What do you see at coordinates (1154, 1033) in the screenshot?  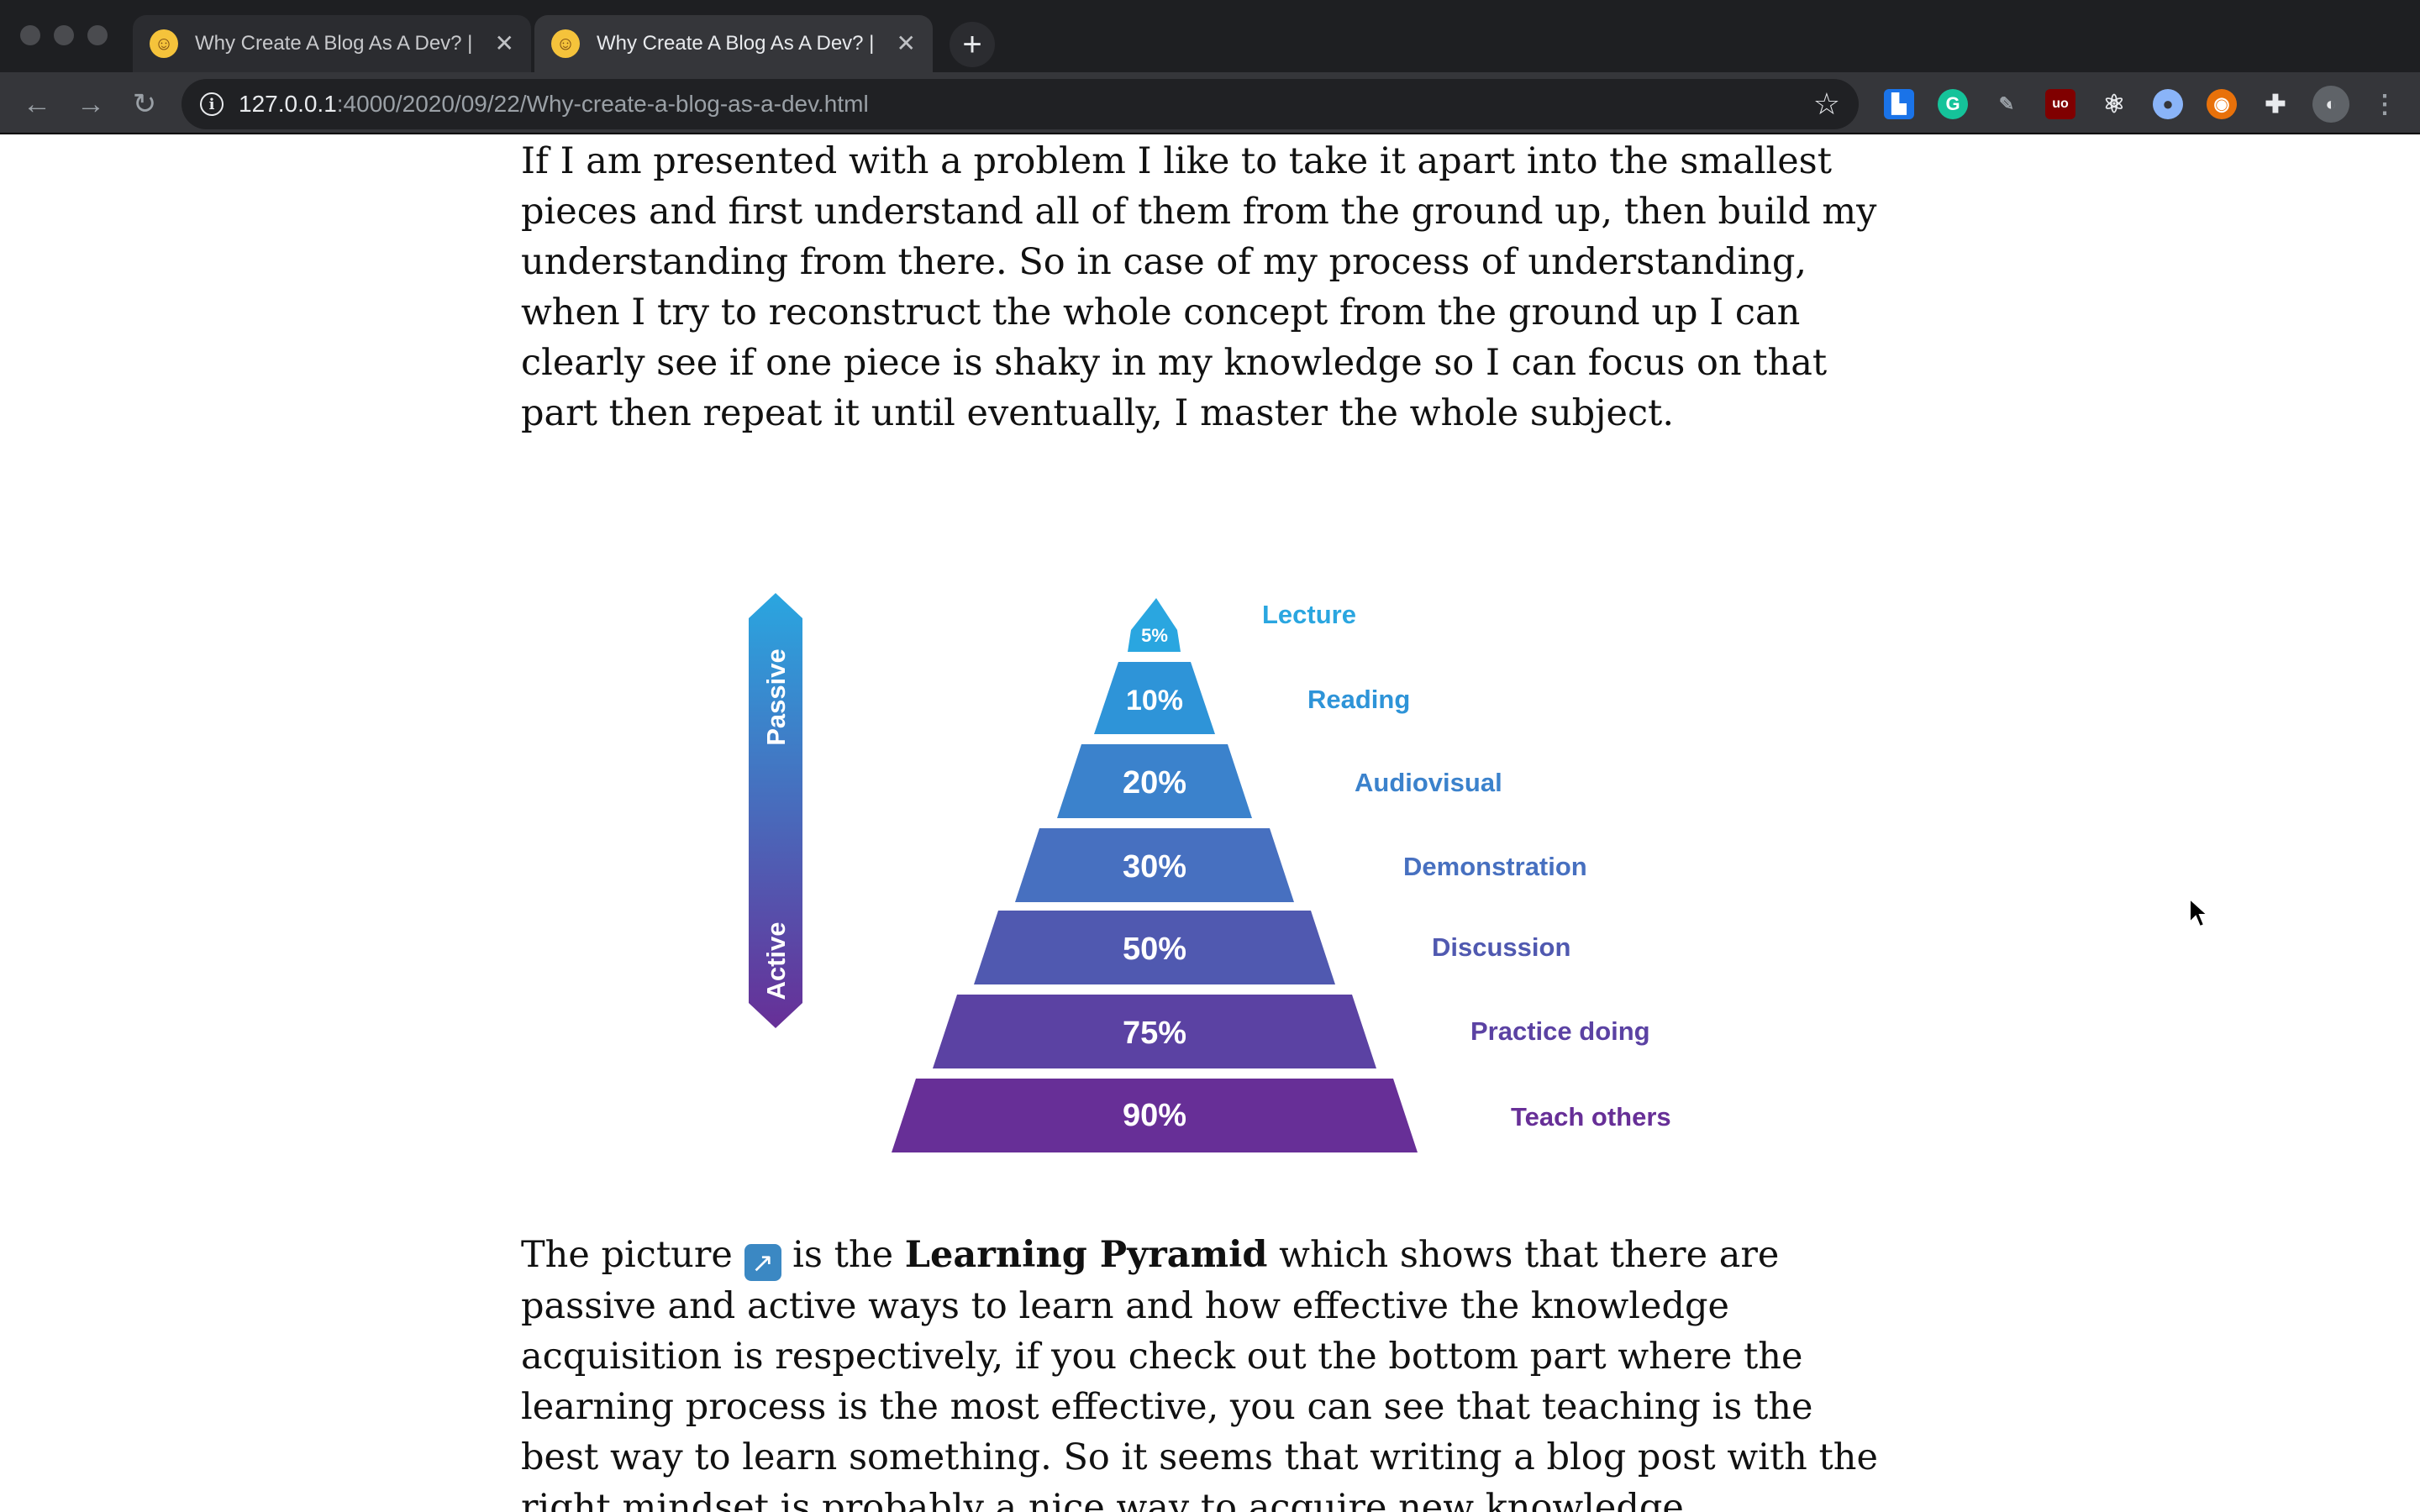 I see `pyramid-percent-practice-doing: 75%` at bounding box center [1154, 1033].